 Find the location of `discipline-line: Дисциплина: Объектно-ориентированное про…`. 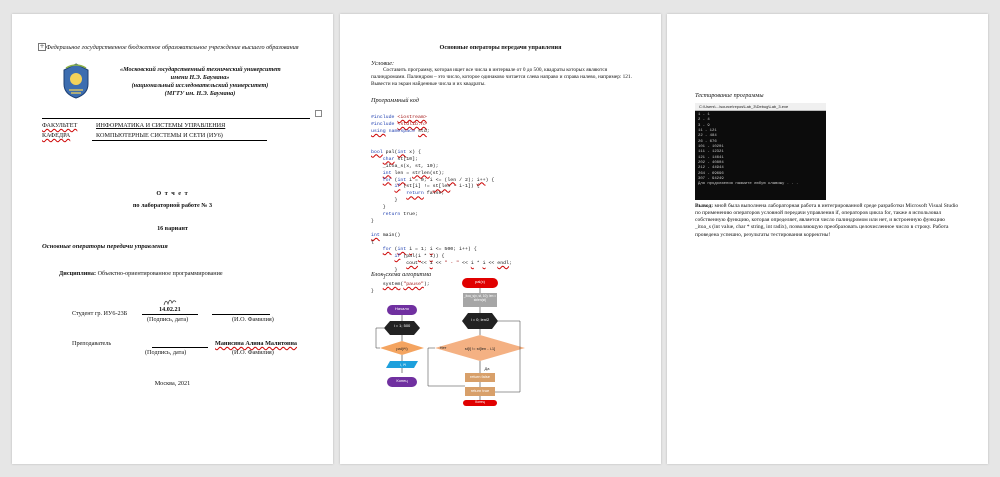

discipline-line: Дисциплина: Объектно-ориентированное про… is located at coordinates (141, 273).